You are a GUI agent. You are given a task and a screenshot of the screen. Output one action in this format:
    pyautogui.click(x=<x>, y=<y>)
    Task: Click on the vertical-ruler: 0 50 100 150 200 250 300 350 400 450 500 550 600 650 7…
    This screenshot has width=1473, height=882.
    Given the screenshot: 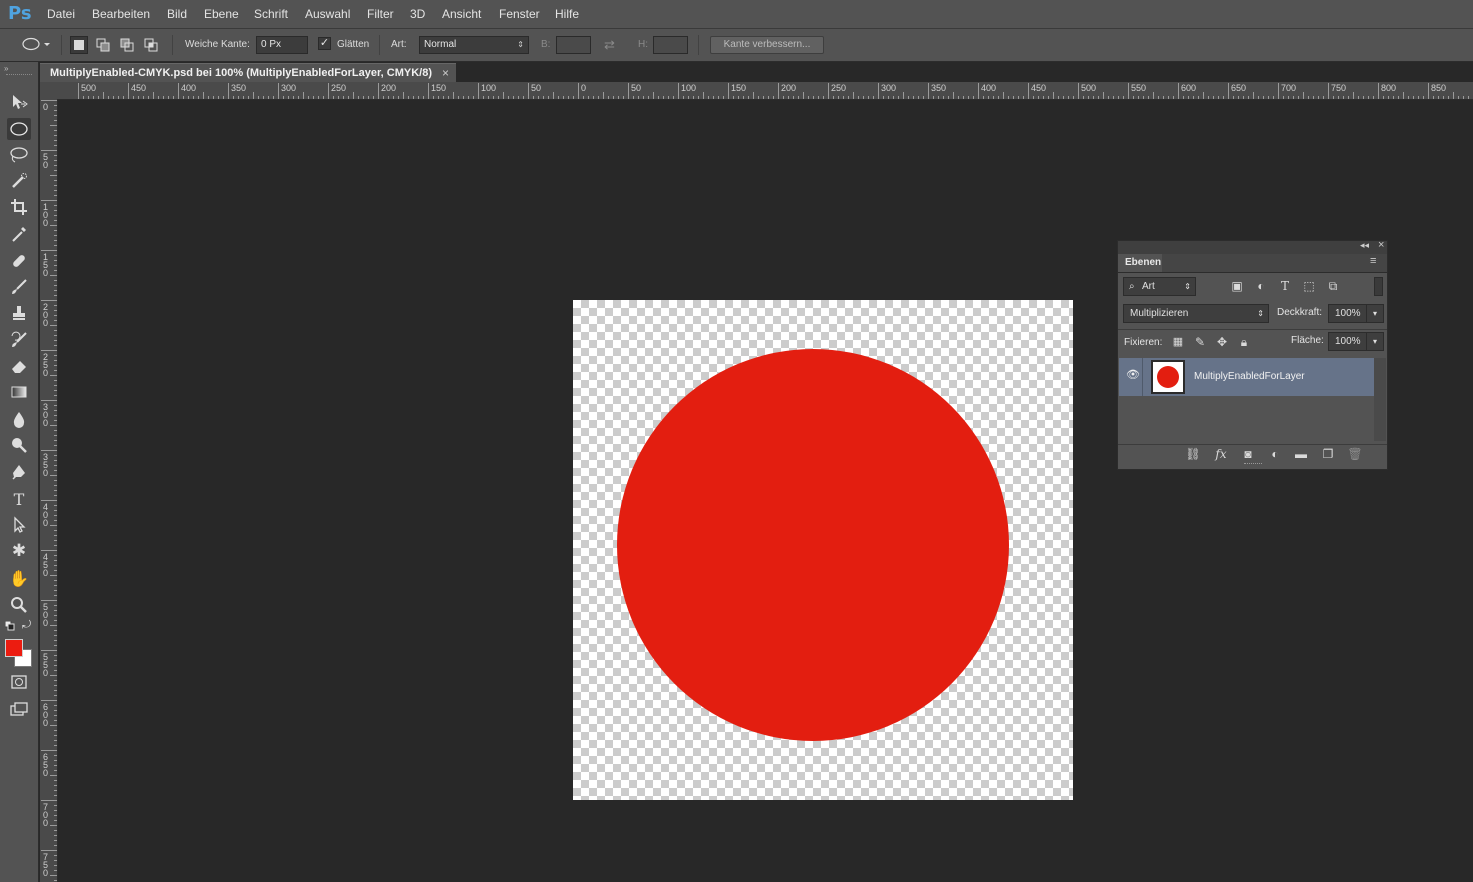 What is the action you would take?
    pyautogui.click(x=49, y=490)
    